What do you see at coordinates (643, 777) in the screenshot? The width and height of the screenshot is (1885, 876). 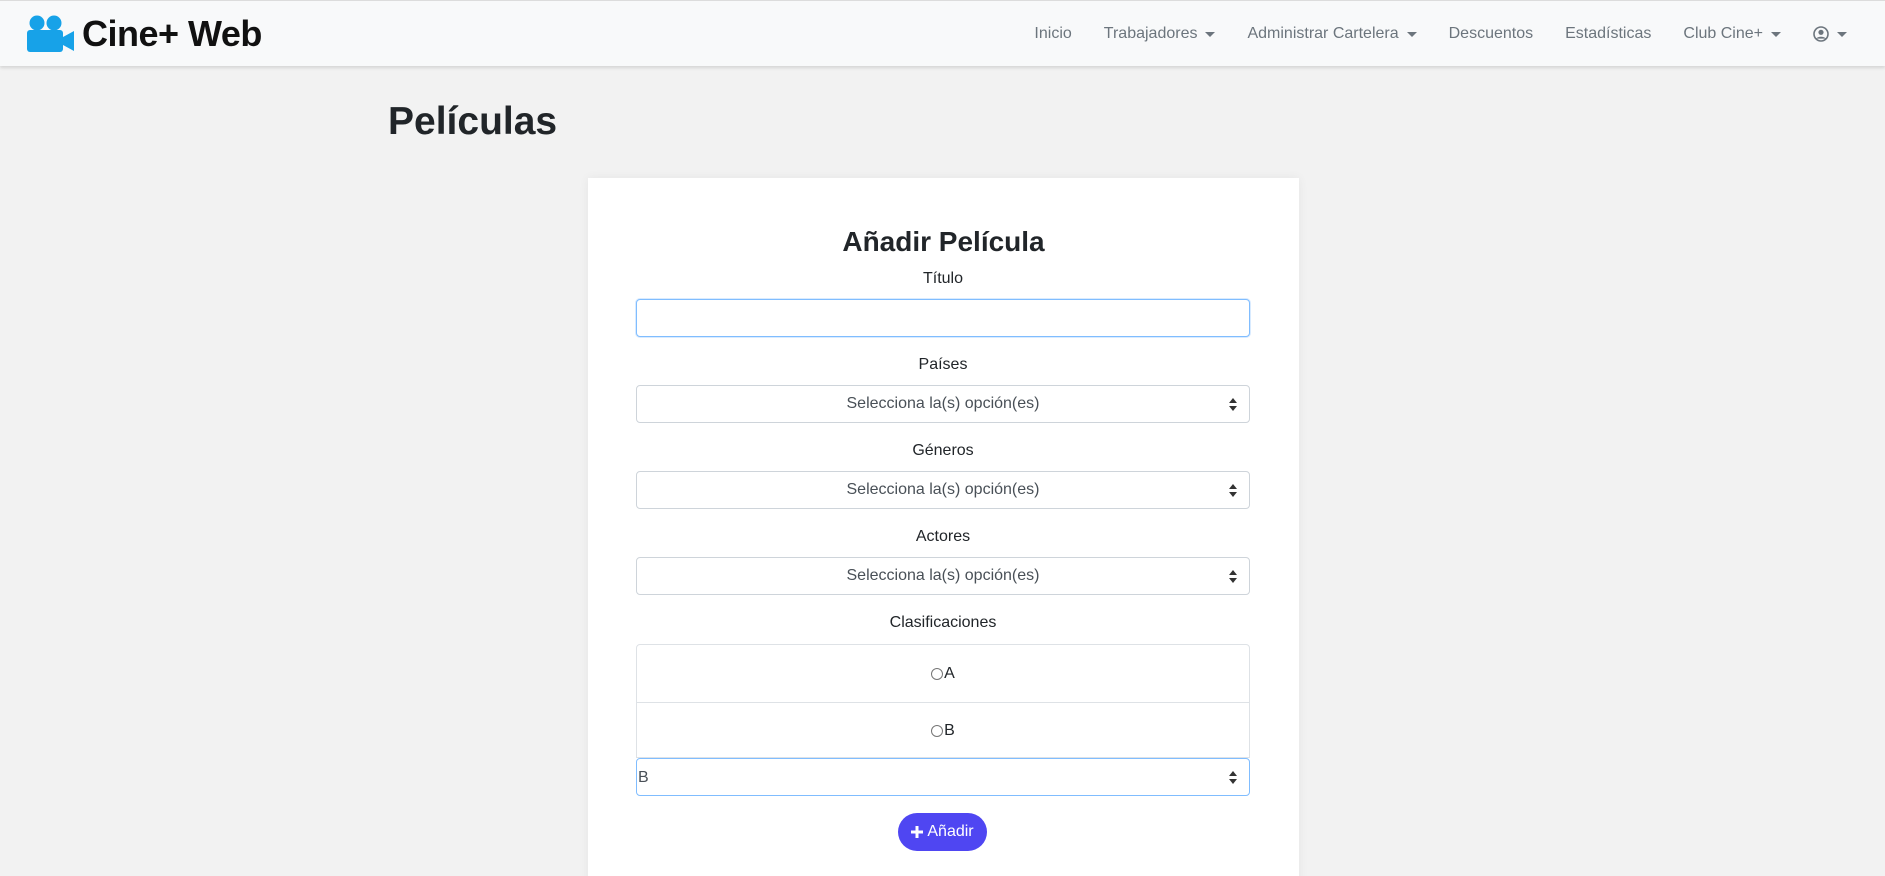 I see `clasificacion-selected-value: B` at bounding box center [643, 777].